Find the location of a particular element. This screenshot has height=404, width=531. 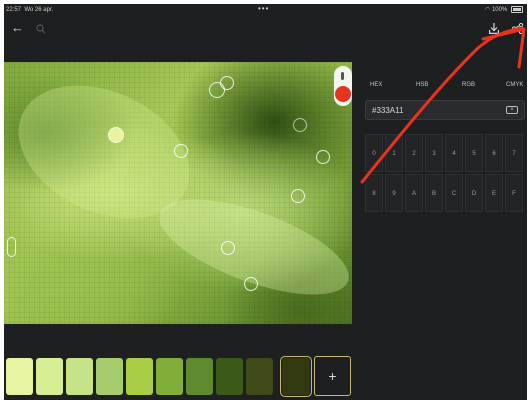

palette-swatch-selected is located at coordinates (296, 376).